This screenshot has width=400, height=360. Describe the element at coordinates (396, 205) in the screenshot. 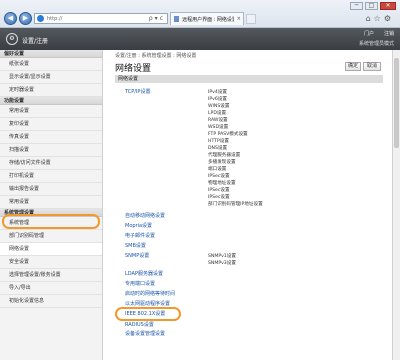

I see `scrollbar` at that location.